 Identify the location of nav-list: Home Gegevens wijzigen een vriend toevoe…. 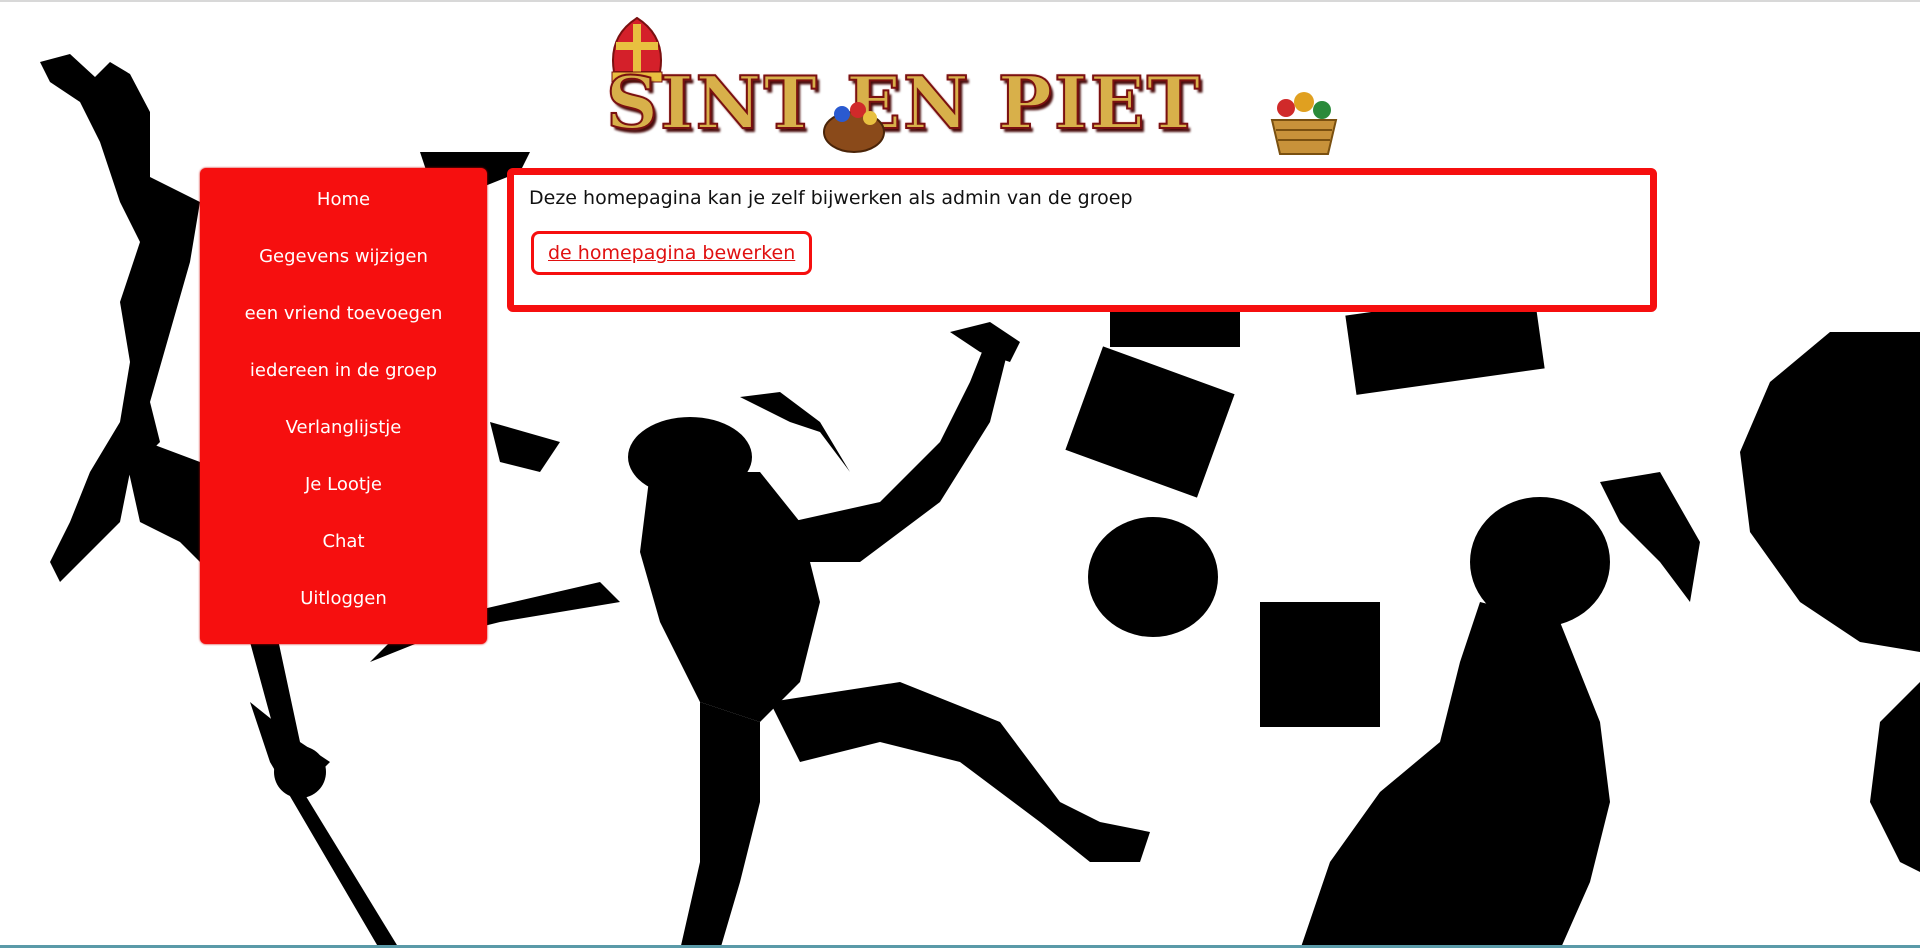
(343, 406).